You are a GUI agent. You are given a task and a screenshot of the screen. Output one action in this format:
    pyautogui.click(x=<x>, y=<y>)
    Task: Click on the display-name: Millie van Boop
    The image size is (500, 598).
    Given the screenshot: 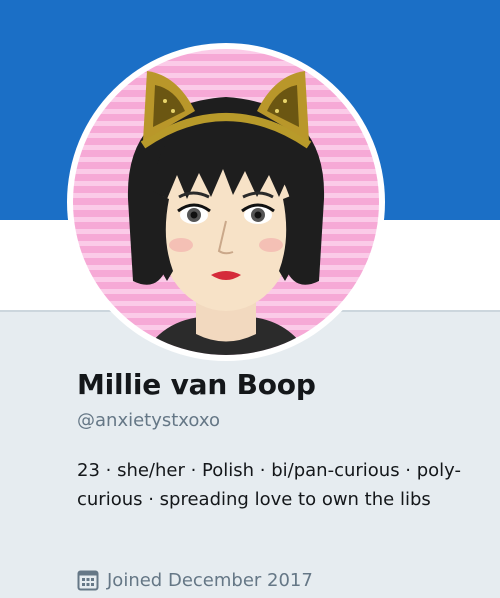 What is the action you would take?
    pyautogui.click(x=196, y=384)
    